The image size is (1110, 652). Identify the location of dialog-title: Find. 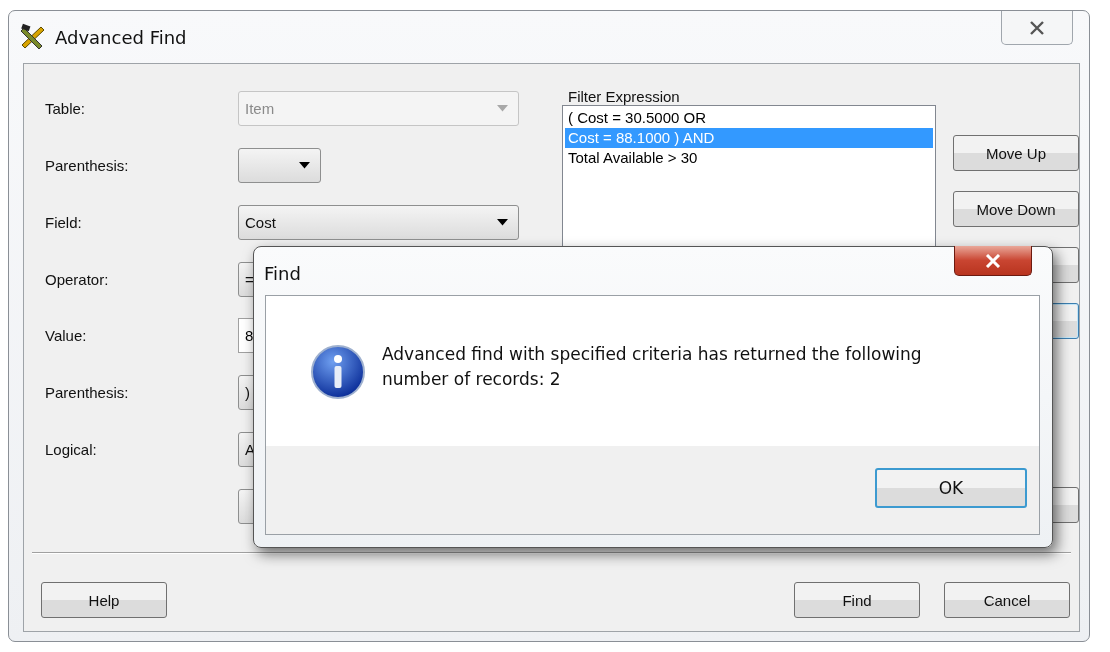
(282, 273).